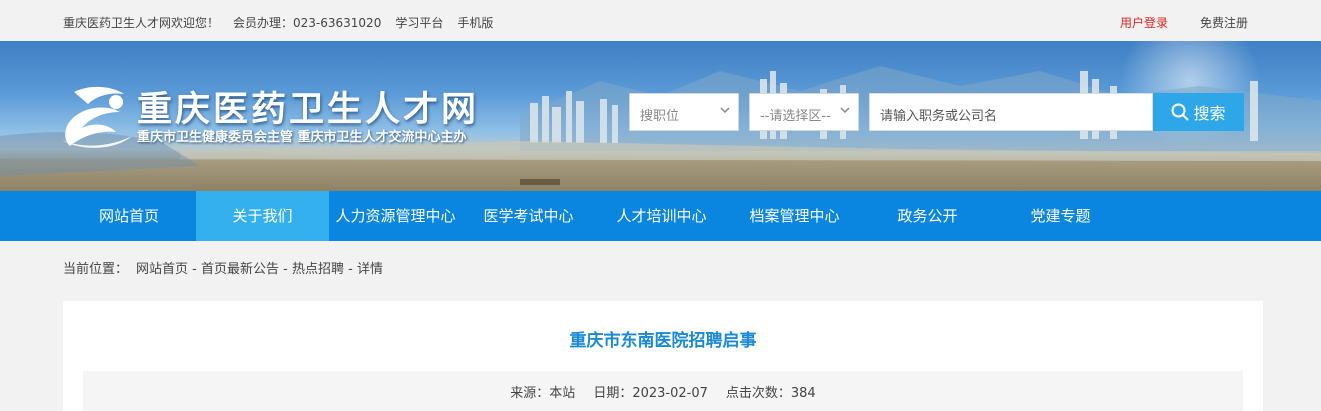 The height and width of the screenshot is (411, 1321). Describe the element at coordinates (1011, 112) in the screenshot. I see `search-input: 请输入职务或公司名` at that location.